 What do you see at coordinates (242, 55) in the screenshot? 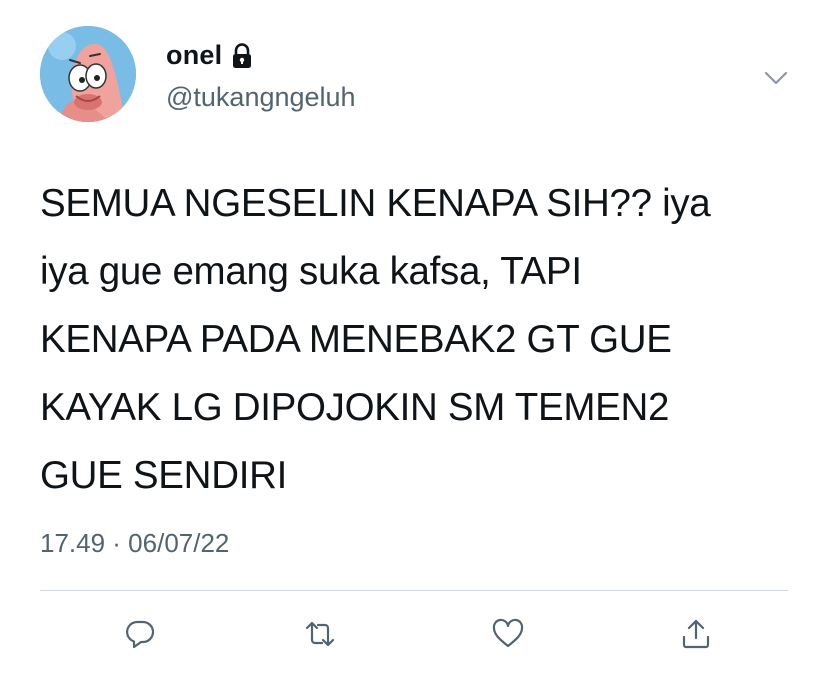
I see `lock-icon` at bounding box center [242, 55].